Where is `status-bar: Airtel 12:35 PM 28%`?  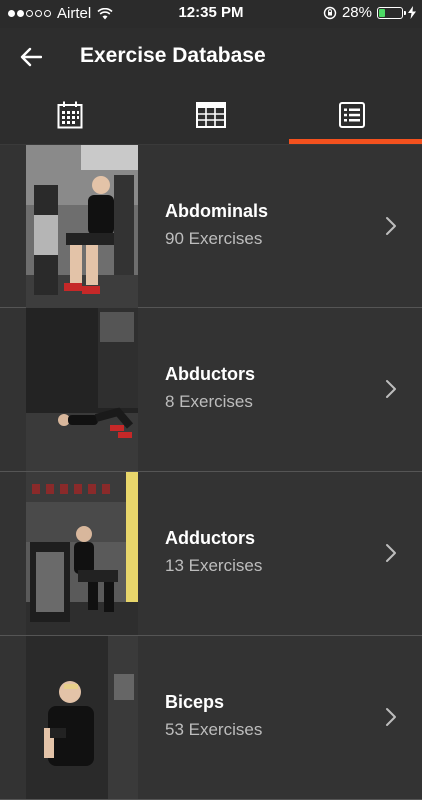
status-bar: Airtel 12:35 PM 28% is located at coordinates (211, 14).